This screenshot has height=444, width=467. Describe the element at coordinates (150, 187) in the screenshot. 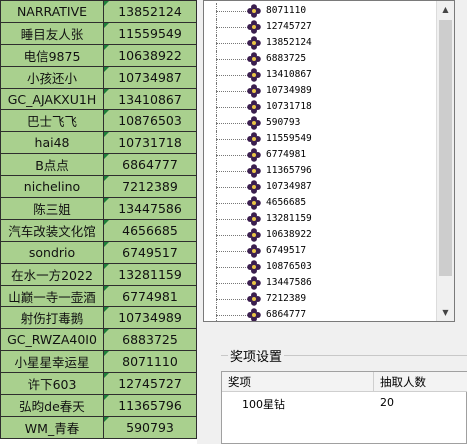

I see `id-cell: 7212389` at that location.